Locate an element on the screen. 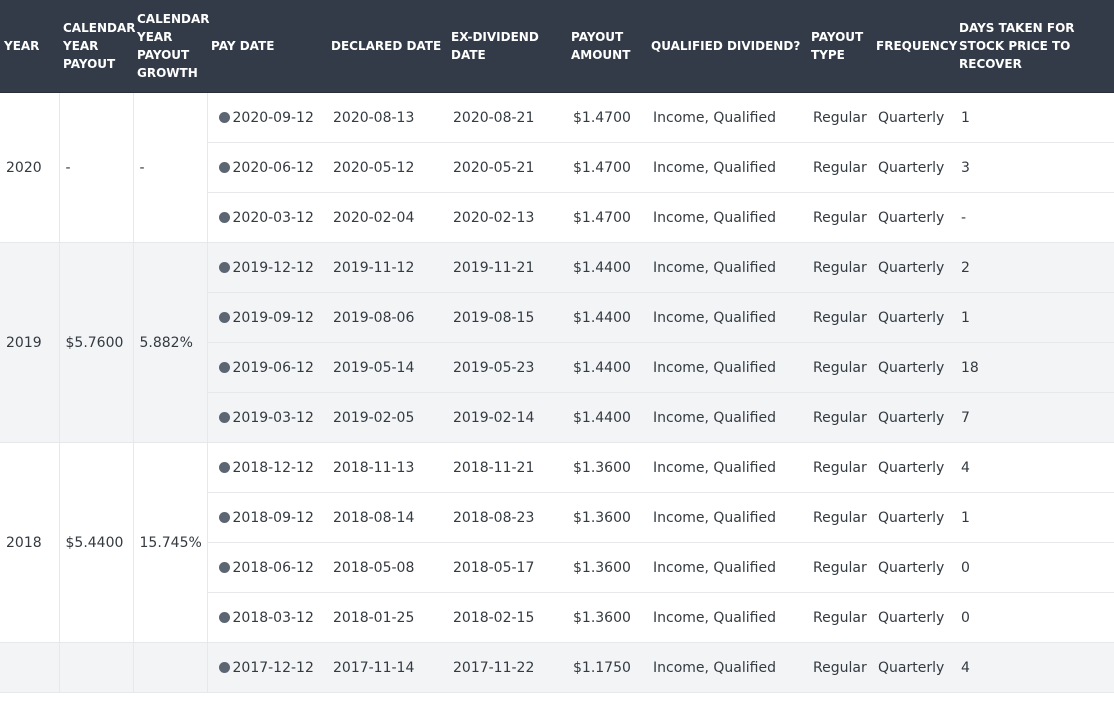 This screenshot has height=714, width=1114. declared-date-cell: 2018-11-13 is located at coordinates (387, 467).